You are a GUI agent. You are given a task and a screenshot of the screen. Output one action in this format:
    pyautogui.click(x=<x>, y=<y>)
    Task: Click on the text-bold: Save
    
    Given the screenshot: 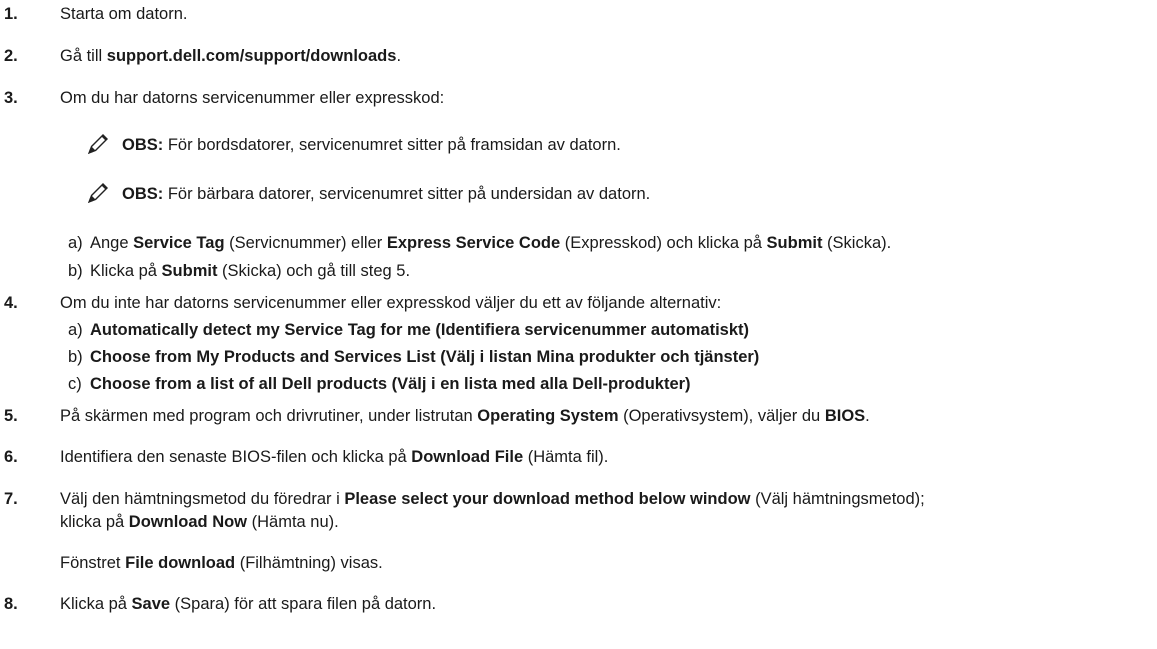 What is the action you would take?
    pyautogui.click(x=151, y=604)
    